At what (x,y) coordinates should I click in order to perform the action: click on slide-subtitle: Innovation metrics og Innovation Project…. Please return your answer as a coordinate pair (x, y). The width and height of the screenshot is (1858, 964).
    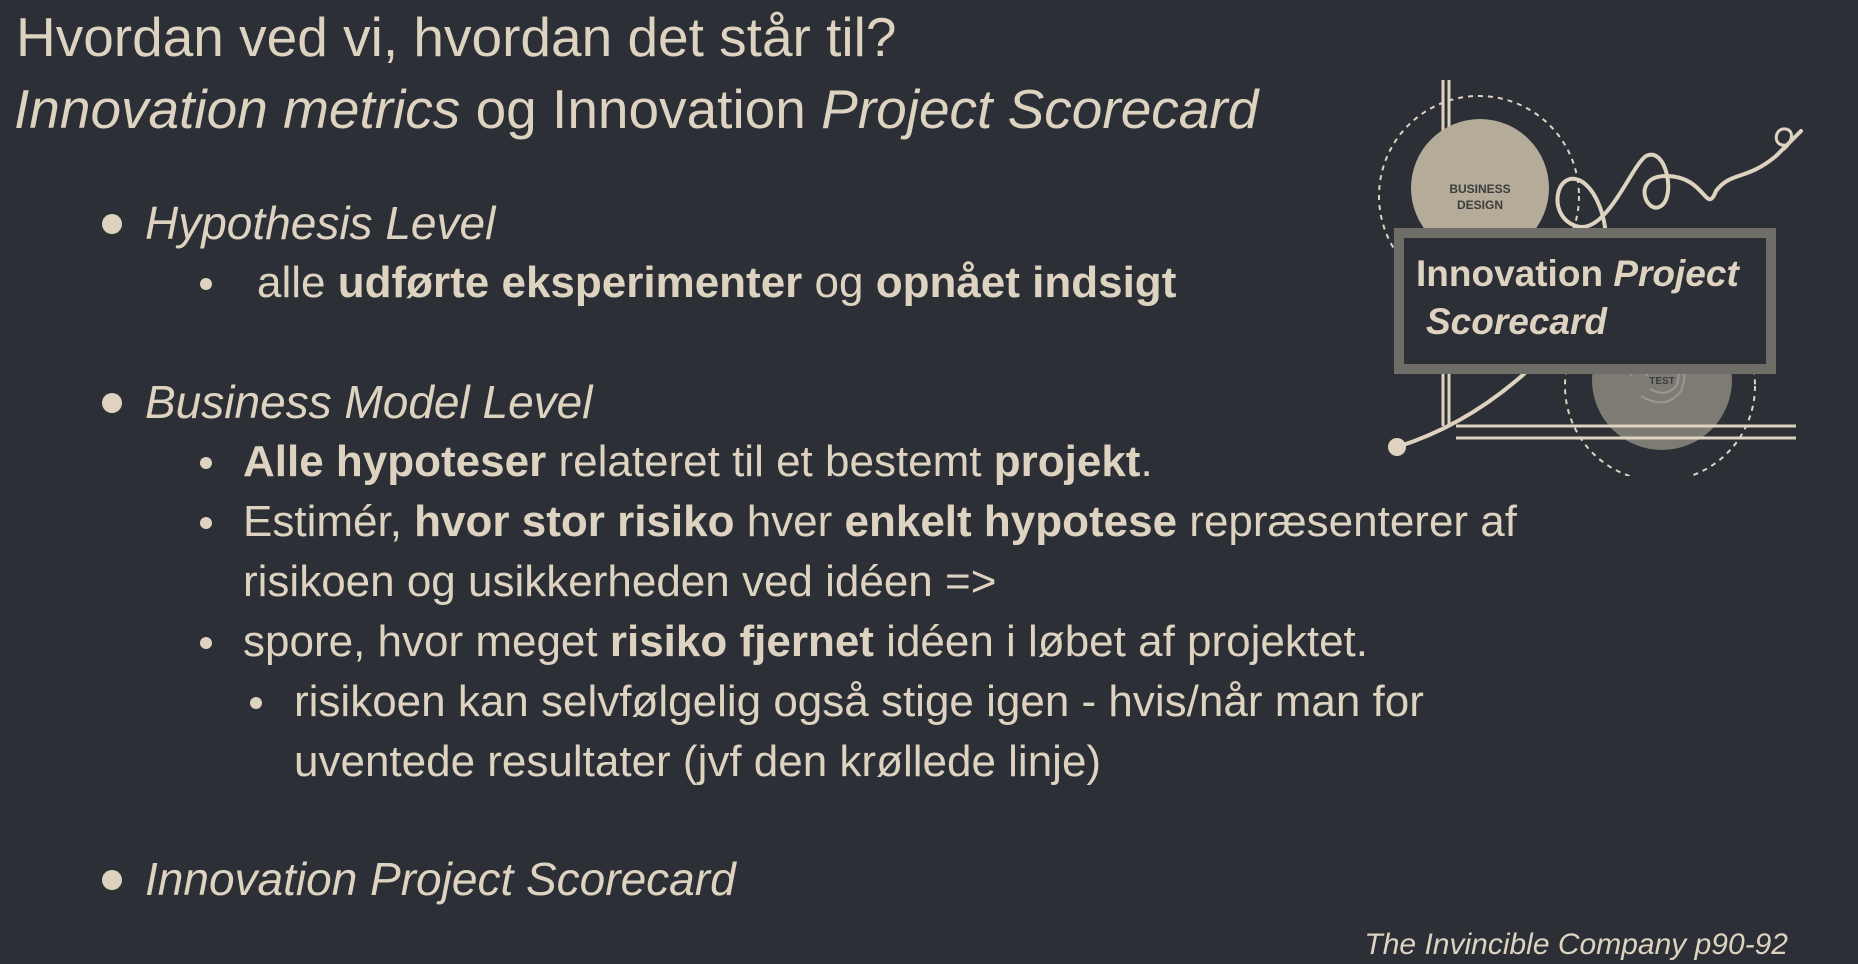
    Looking at the image, I should click on (636, 109).